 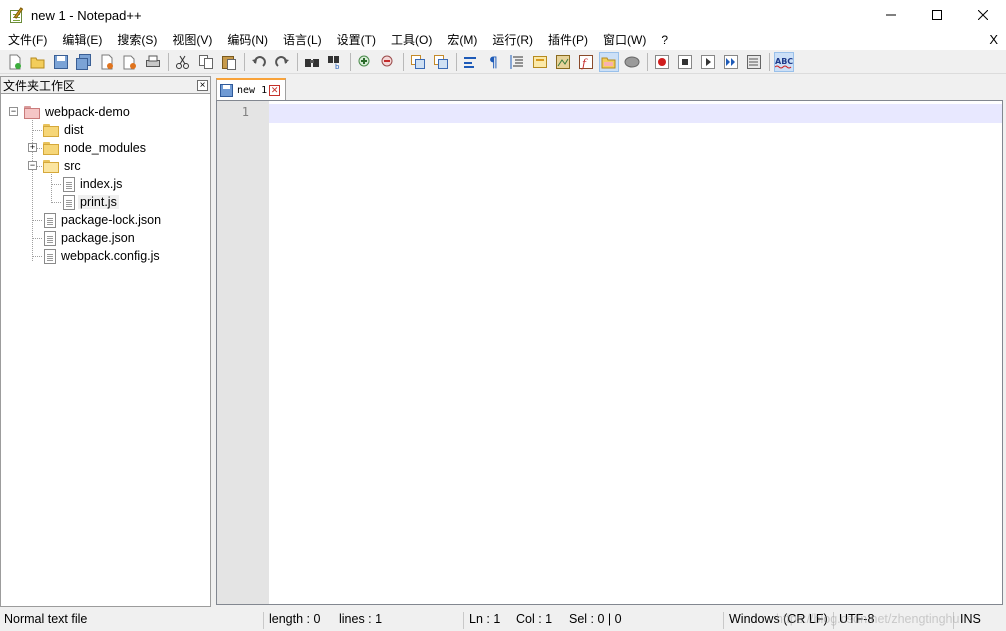 I want to click on redo-icon, so click(x=282, y=62).